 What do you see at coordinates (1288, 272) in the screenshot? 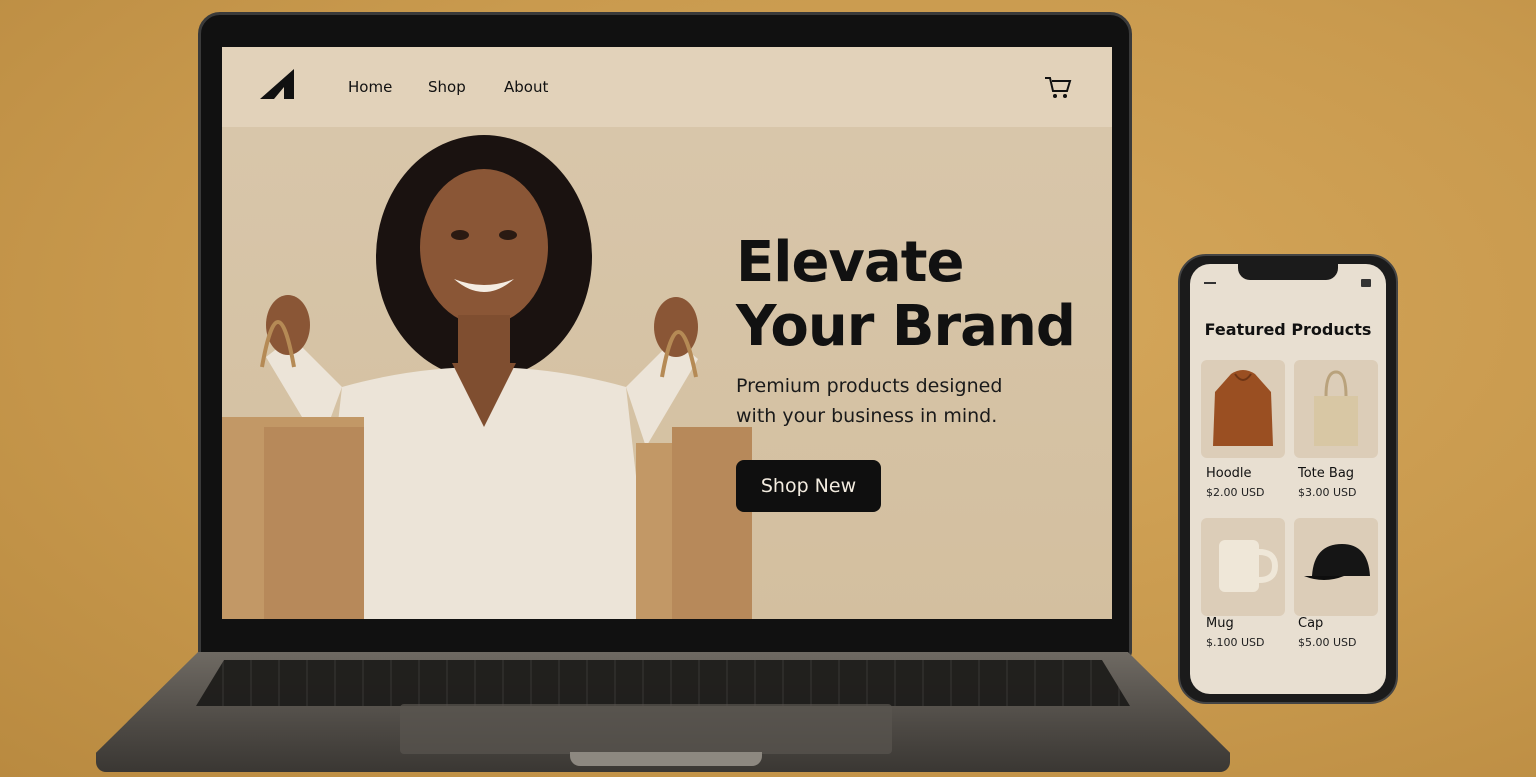
I see `phone-notch` at bounding box center [1288, 272].